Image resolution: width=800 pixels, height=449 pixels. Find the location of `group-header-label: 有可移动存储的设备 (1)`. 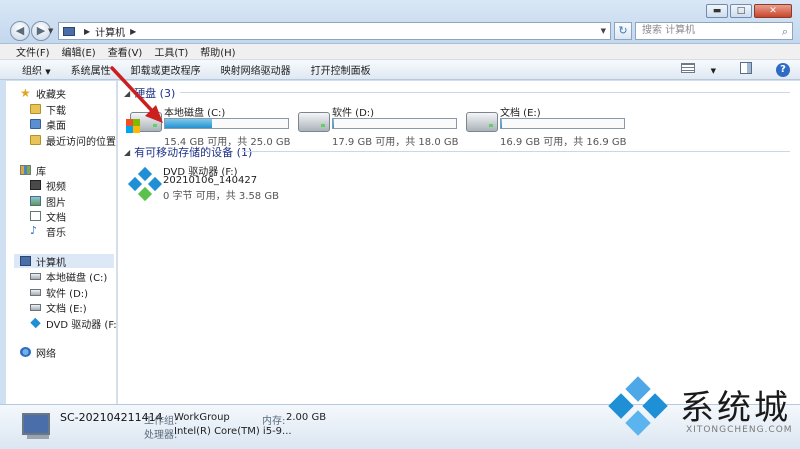

group-header-label: 有可移动存储的设备 (1) is located at coordinates (193, 152).